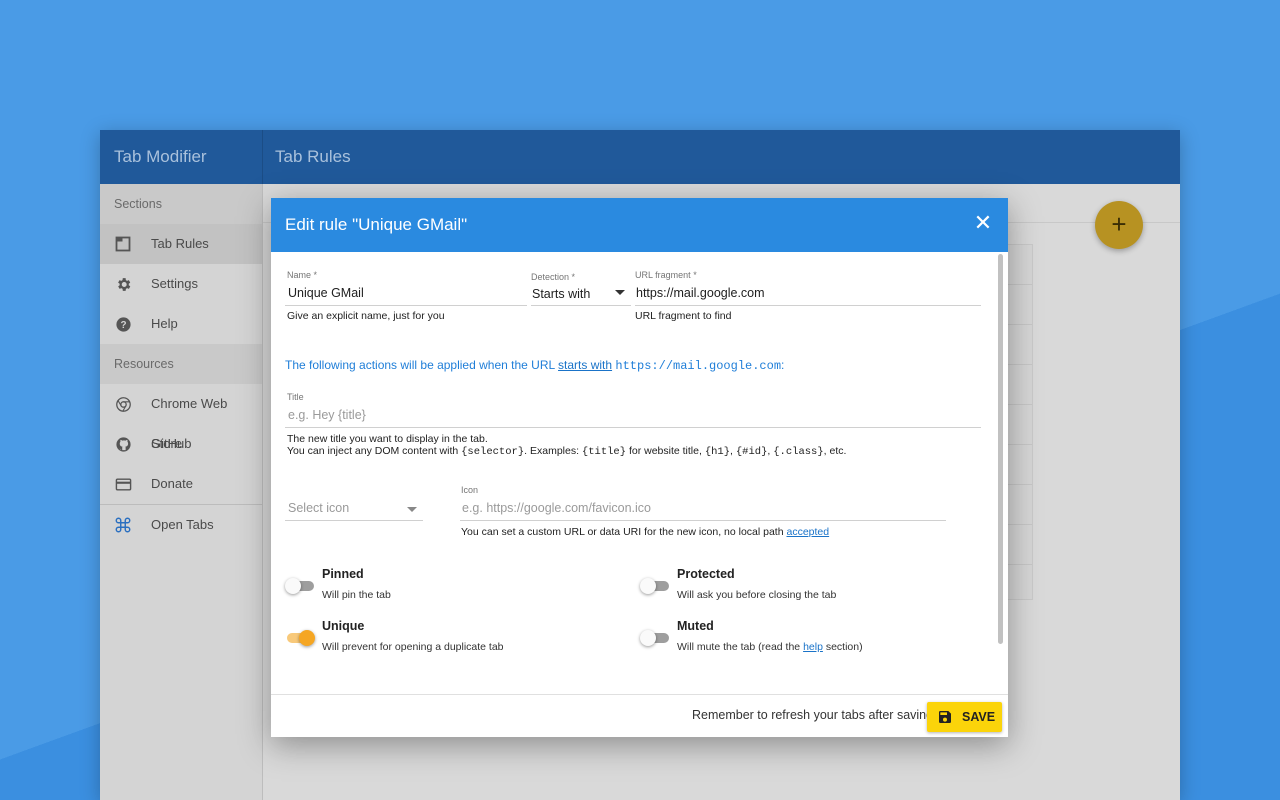  I want to click on protected-toggle, so click(655, 586).